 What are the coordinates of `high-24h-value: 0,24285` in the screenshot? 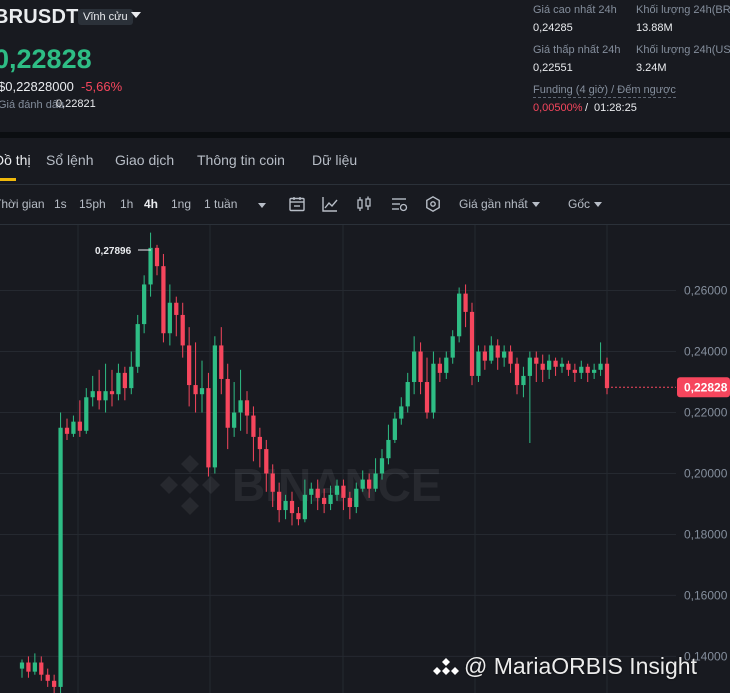 It's located at (553, 28).